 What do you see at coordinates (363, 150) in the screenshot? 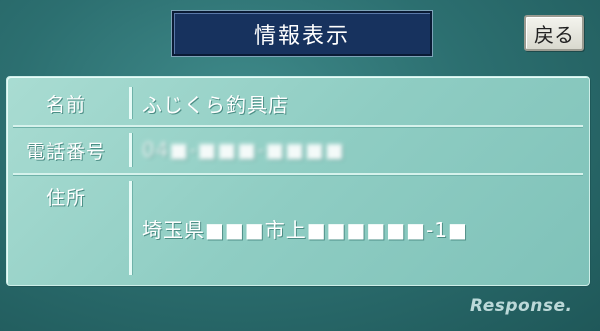
I see `phone-value: 04■-■■■-■■■■` at bounding box center [363, 150].